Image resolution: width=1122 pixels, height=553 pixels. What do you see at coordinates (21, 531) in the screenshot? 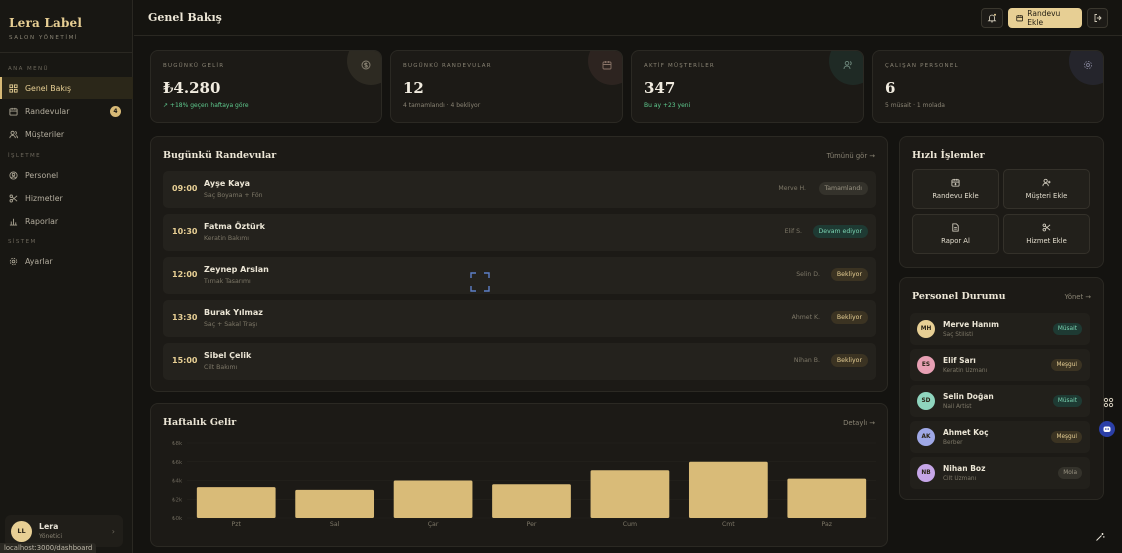
I see `avatar: LL` at bounding box center [21, 531].